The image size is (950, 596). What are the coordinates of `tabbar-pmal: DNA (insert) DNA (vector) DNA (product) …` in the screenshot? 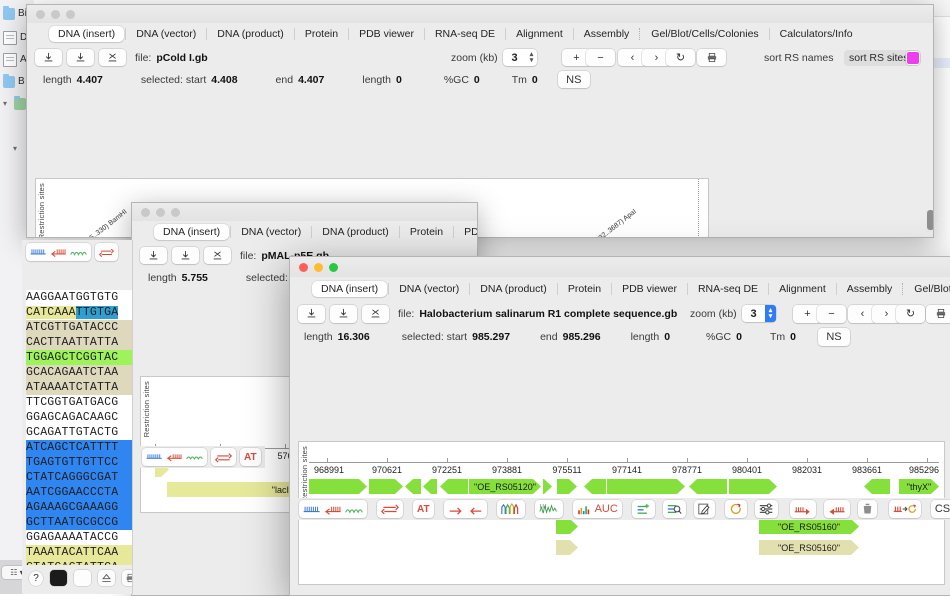 It's located at (304, 232).